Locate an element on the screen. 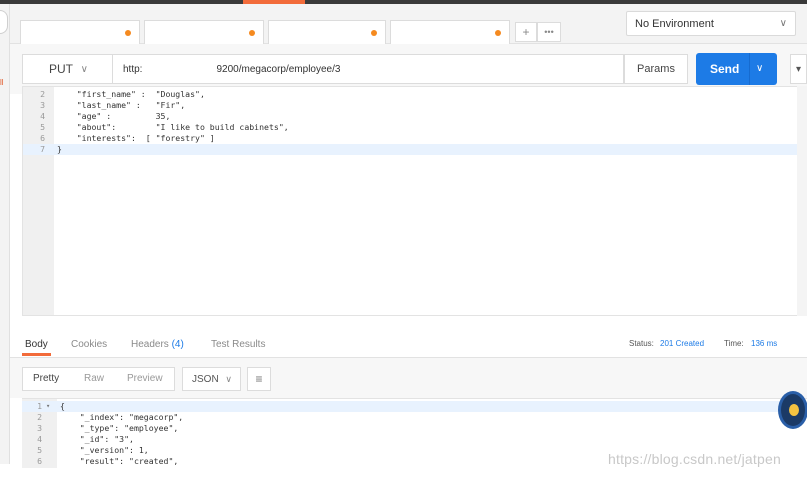 The width and height of the screenshot is (807, 478). bootcamp-help-icon is located at coordinates (792, 410).